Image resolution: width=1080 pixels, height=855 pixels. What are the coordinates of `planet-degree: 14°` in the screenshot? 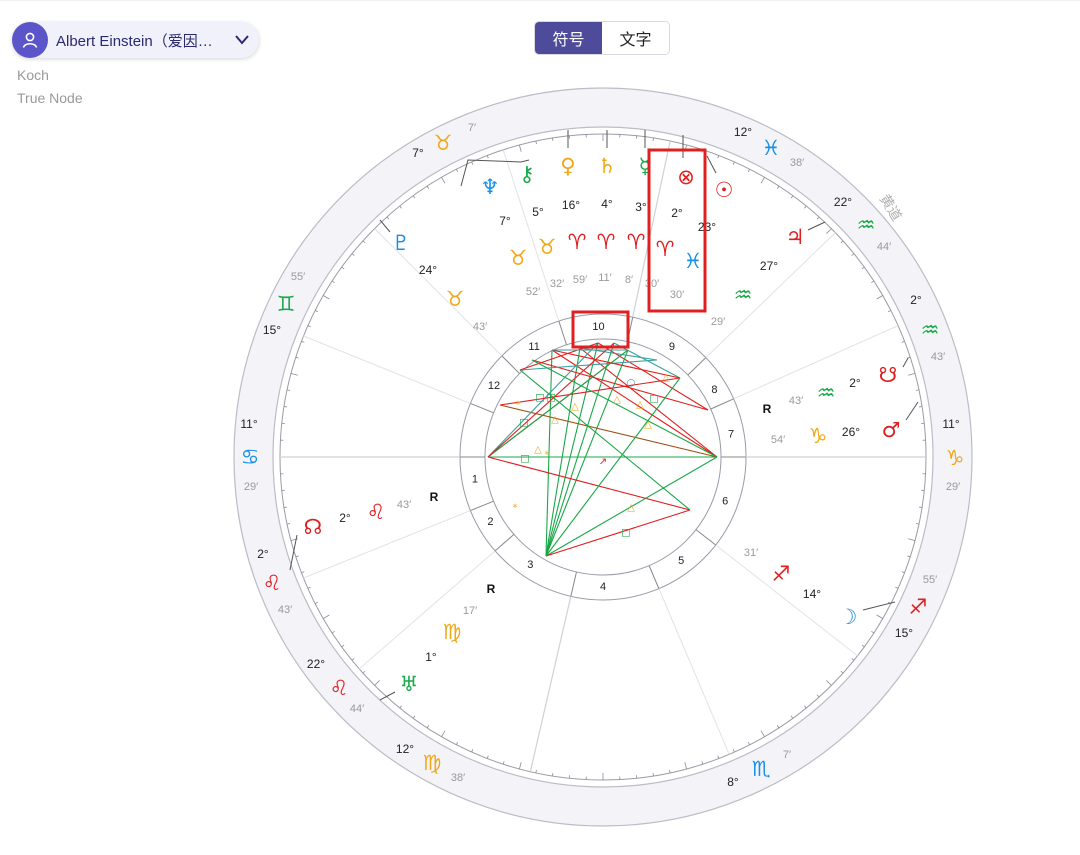 It's located at (812, 594).